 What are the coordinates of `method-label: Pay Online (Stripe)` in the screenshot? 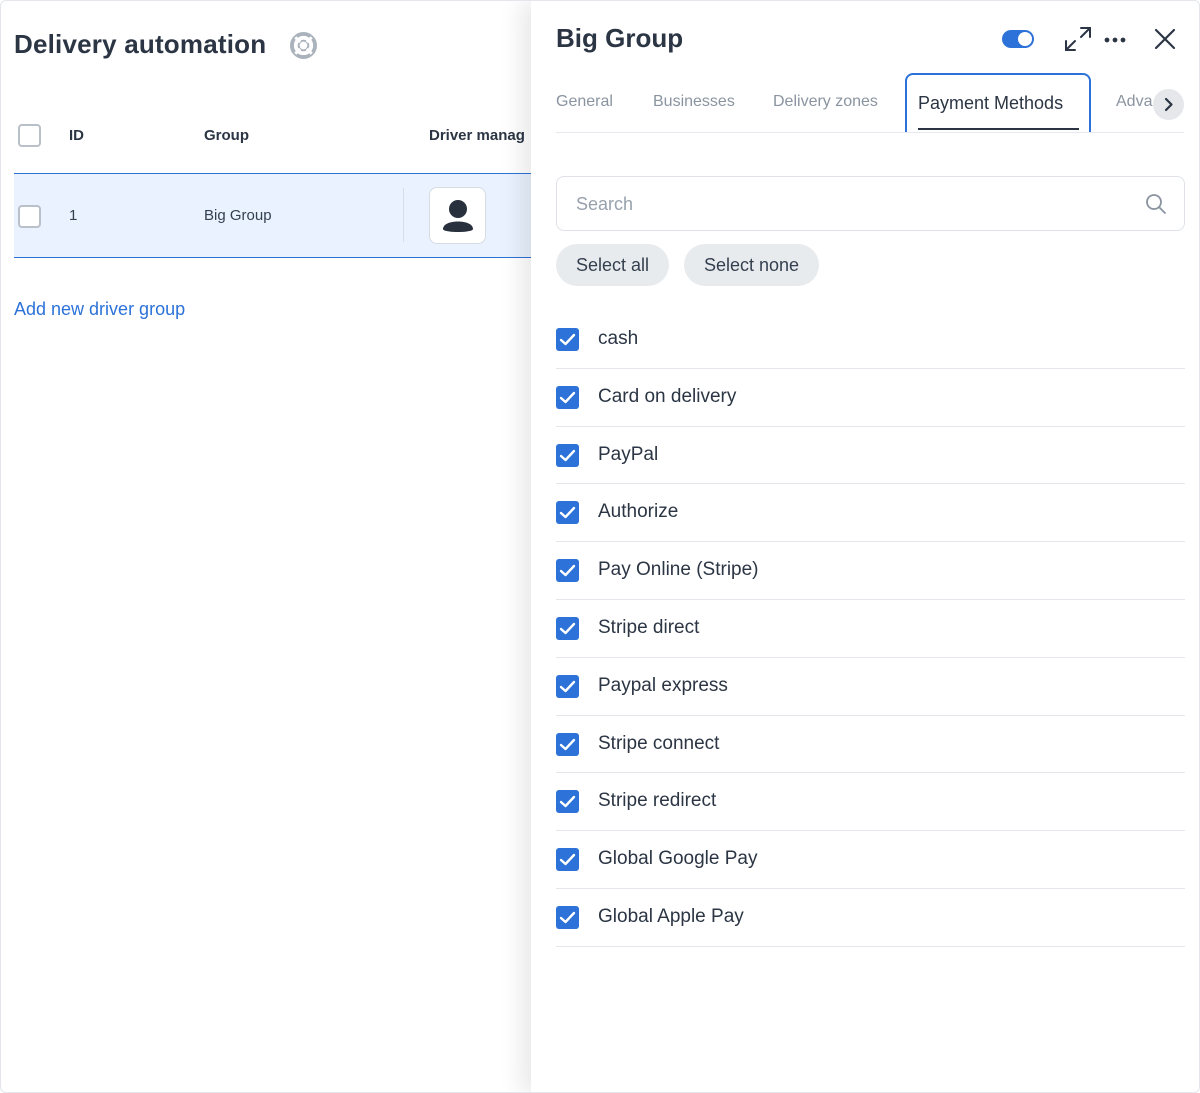 It's located at (678, 570).